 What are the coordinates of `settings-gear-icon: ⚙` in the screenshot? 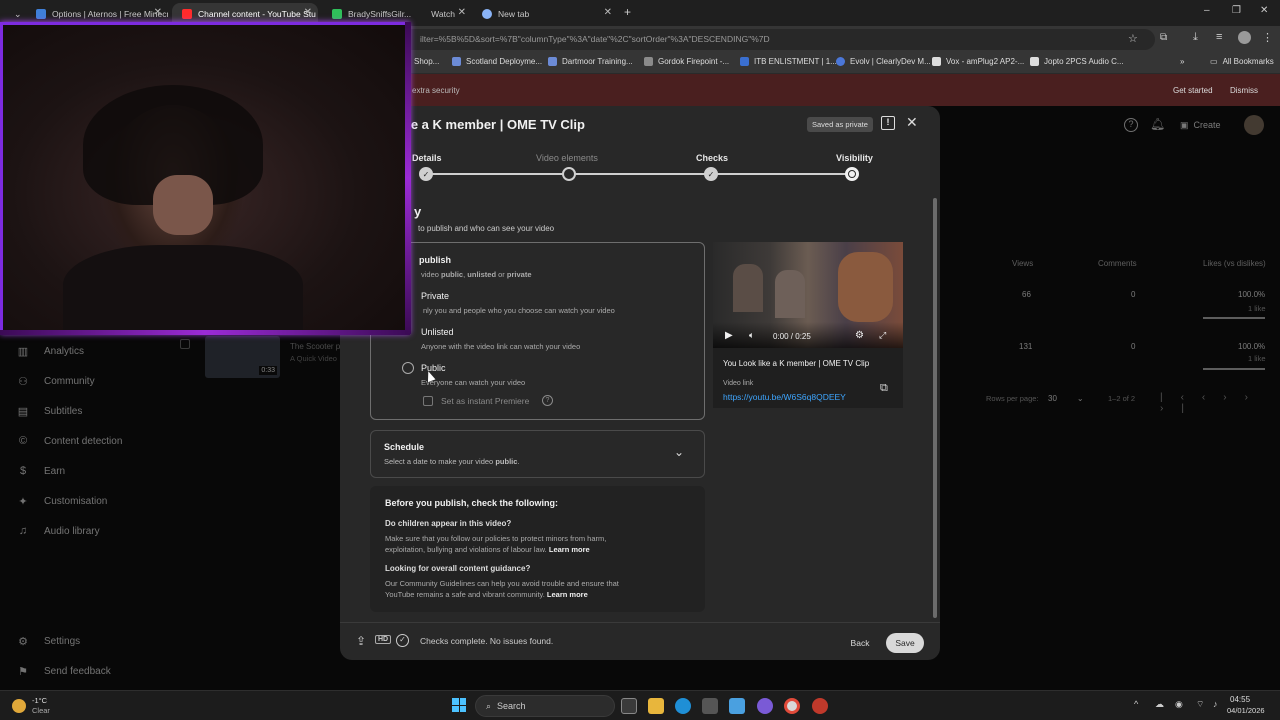 It's located at (859, 335).